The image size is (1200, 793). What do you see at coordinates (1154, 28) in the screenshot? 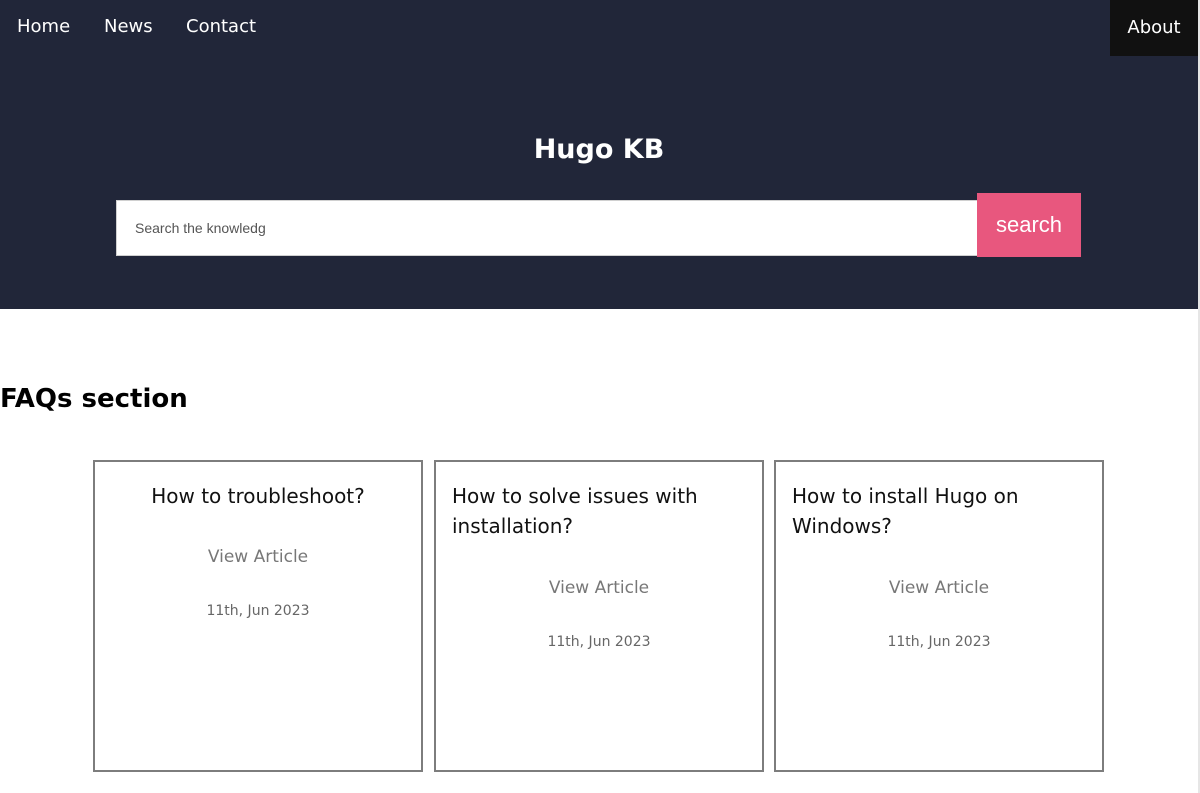
I see `nav-about-link: About` at bounding box center [1154, 28].